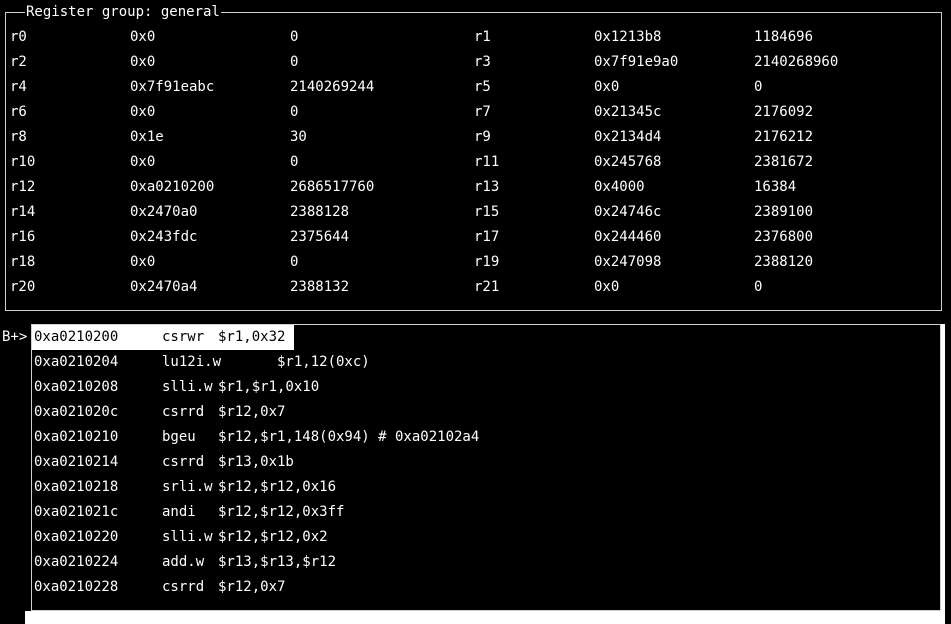  I want to click on asm-operands: $r1,$r1,0x10, so click(269, 387).